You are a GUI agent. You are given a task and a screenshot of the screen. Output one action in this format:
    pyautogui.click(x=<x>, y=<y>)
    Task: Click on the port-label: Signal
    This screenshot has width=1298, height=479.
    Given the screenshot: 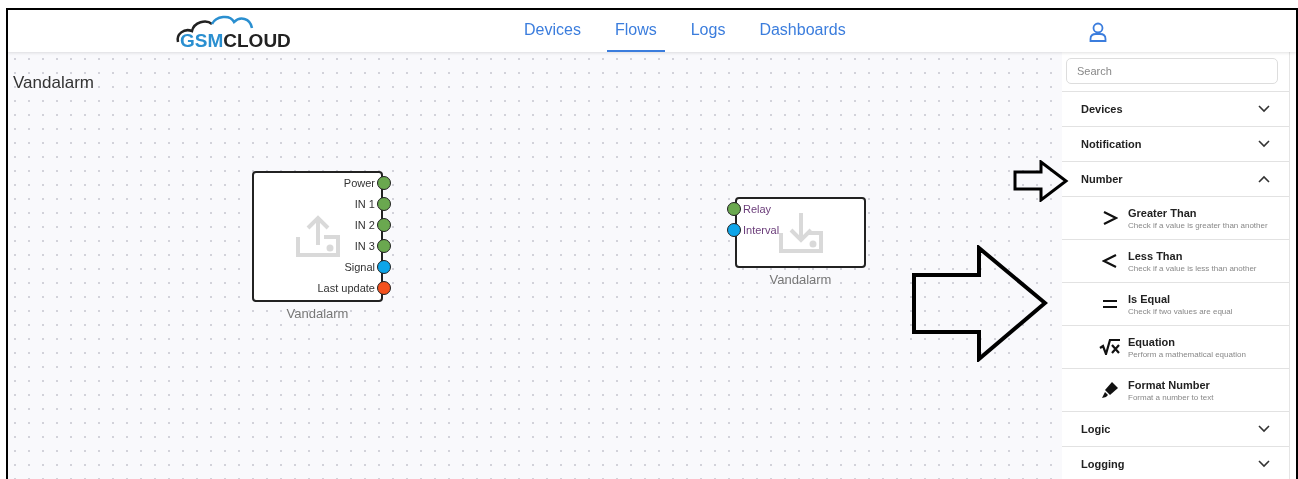 What is the action you would take?
    pyautogui.click(x=359, y=267)
    